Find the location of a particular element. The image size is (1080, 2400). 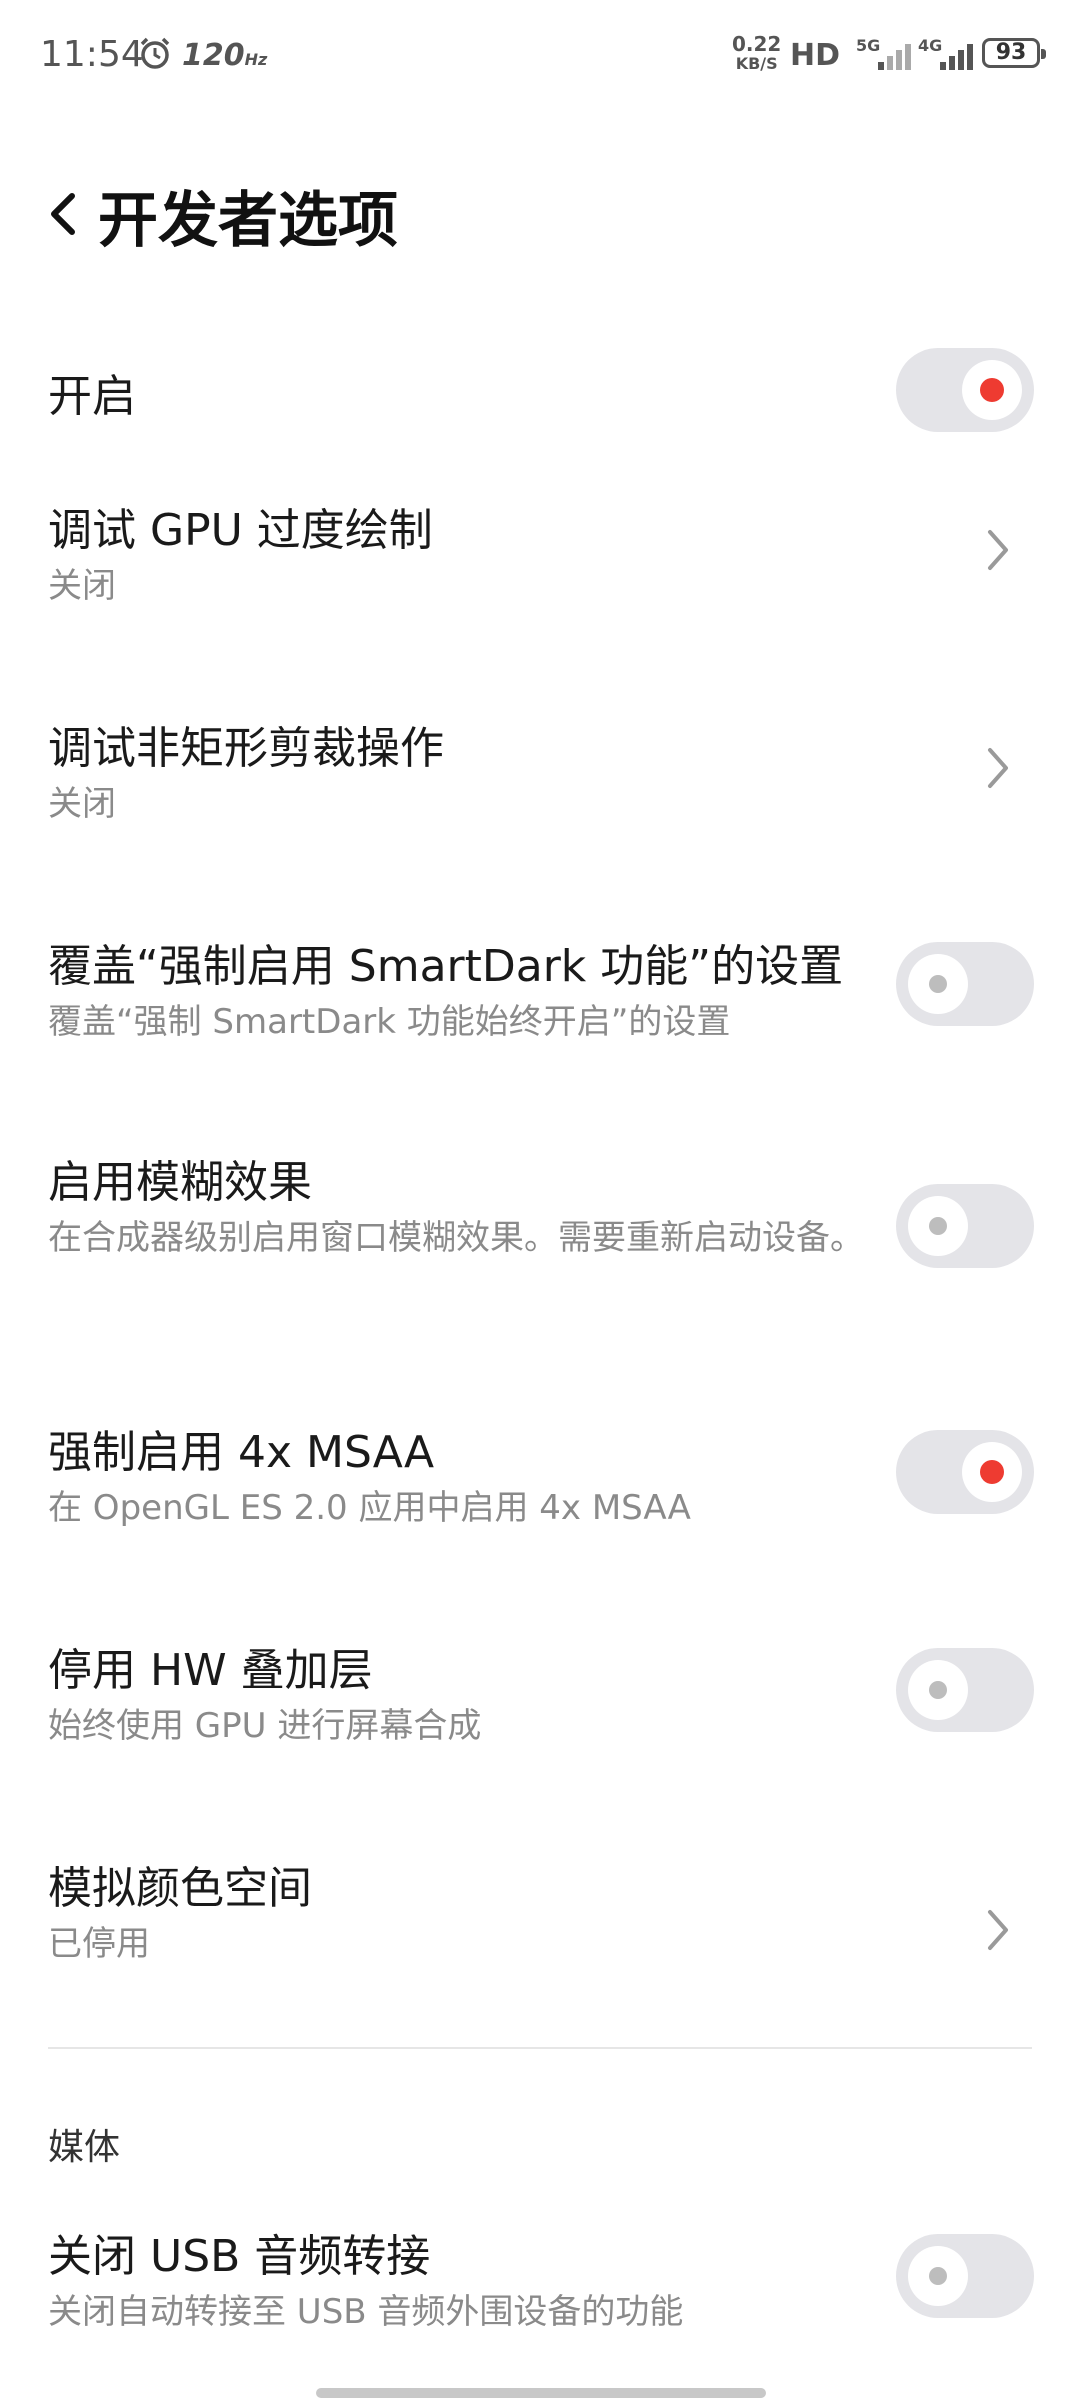

setting-row-disable-usb-audio-routing: 关闭 USB 音频转接 关闭自动转接至 USB 音频外围设备的功能 is located at coordinates (540, 2300).